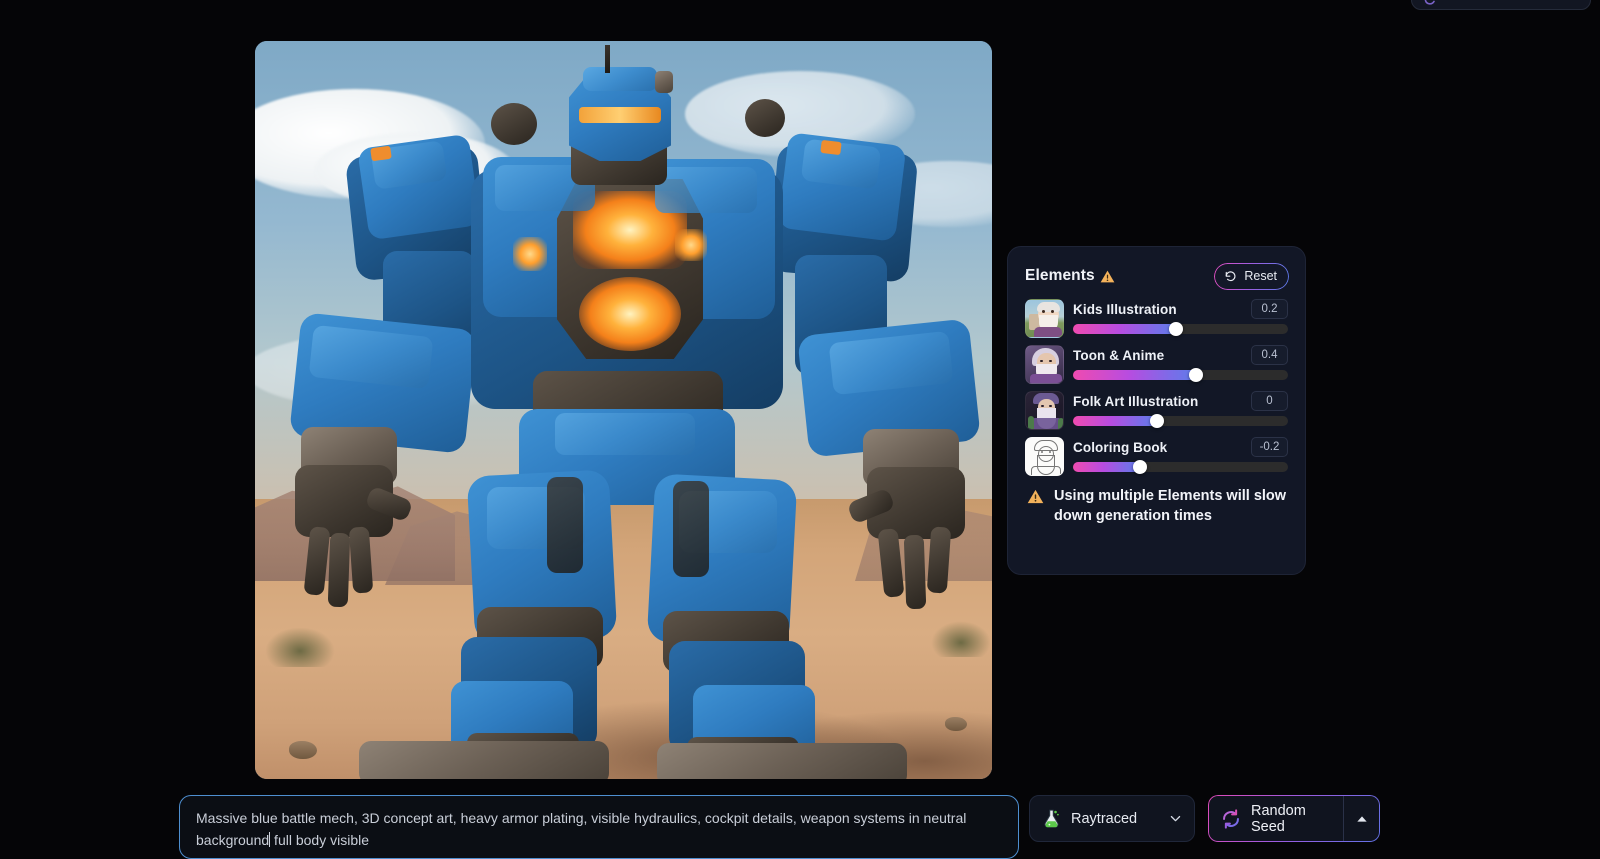 This screenshot has width=1600, height=859. What do you see at coordinates (1136, 401) in the screenshot?
I see `element-name: Folk Art Illustration` at bounding box center [1136, 401].